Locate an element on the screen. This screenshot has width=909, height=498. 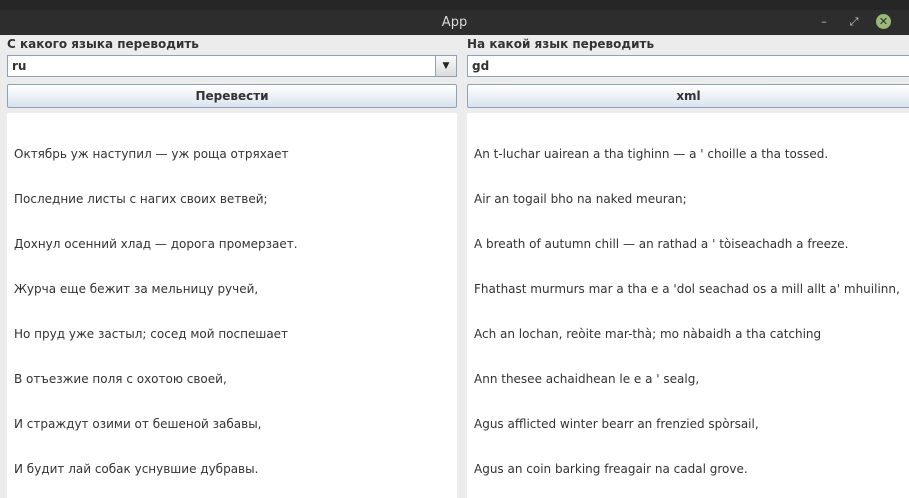
source-line: Но пруд уже застыл; сосед мой поспешает is located at coordinates (151, 334).